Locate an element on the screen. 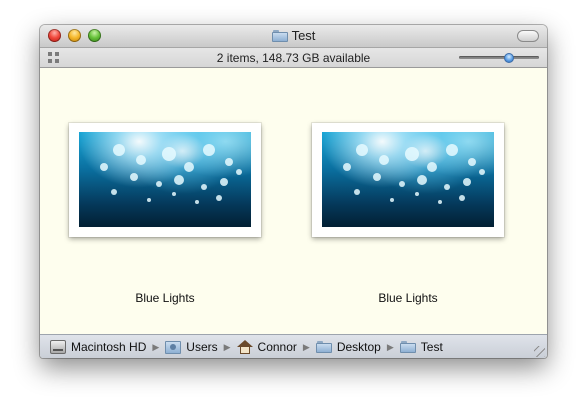 The width and height of the screenshot is (587, 413). slider-knob is located at coordinates (508, 58).